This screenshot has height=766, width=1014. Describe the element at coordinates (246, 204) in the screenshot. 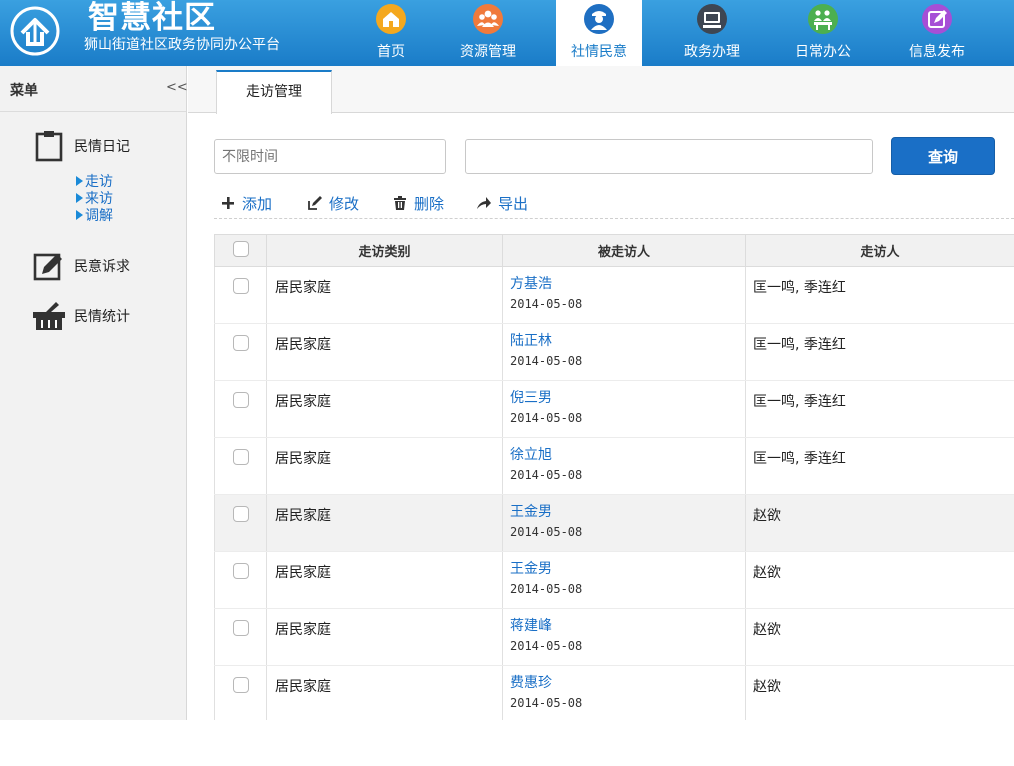

I see `add-button: 添加` at that location.